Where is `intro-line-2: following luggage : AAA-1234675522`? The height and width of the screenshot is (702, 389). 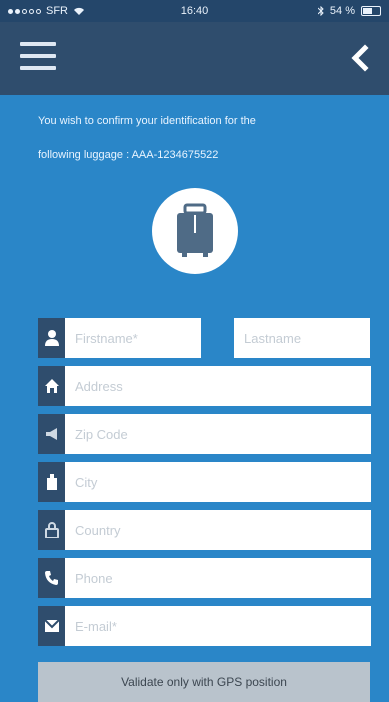 intro-line-2: following luggage : AAA-1234675522 is located at coordinates (128, 155).